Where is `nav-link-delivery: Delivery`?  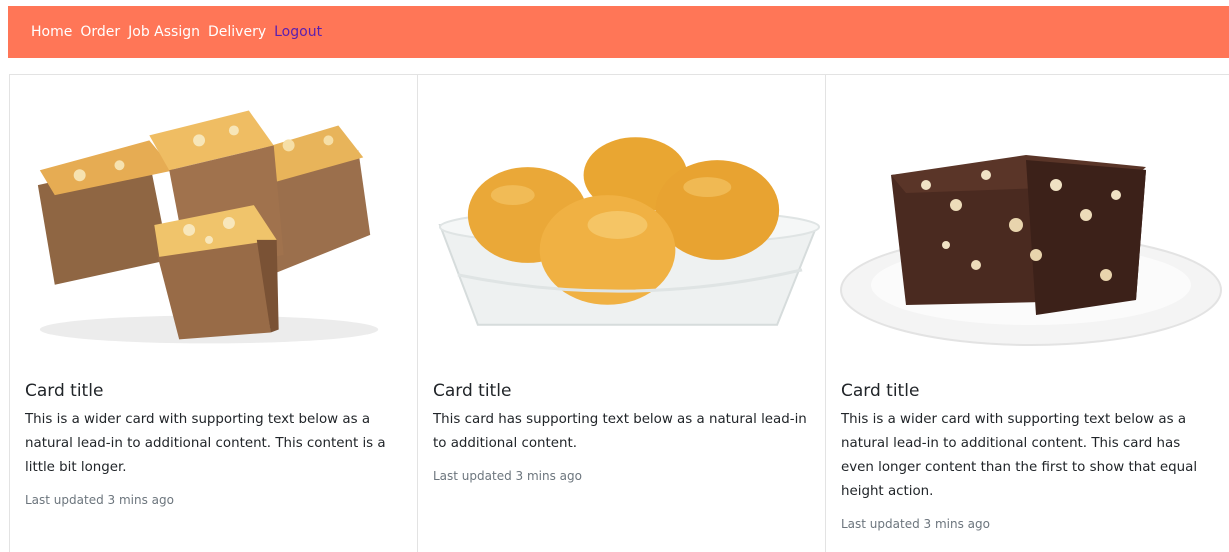
nav-link-delivery: Delivery is located at coordinates (237, 32).